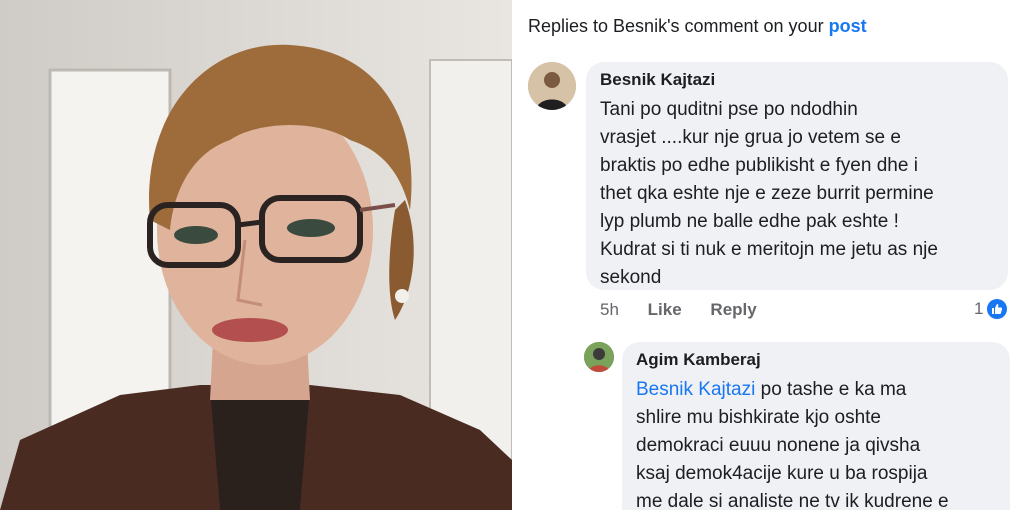 This screenshot has height=510, width=1024. I want to click on comment-line: vrasjet ....kur nje grua jo vetem se e, so click(750, 137).